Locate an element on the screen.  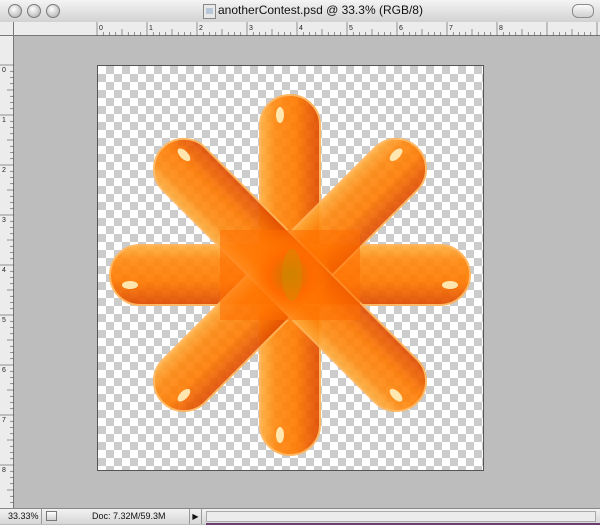
status-preview-icon is located at coordinates (51, 516).